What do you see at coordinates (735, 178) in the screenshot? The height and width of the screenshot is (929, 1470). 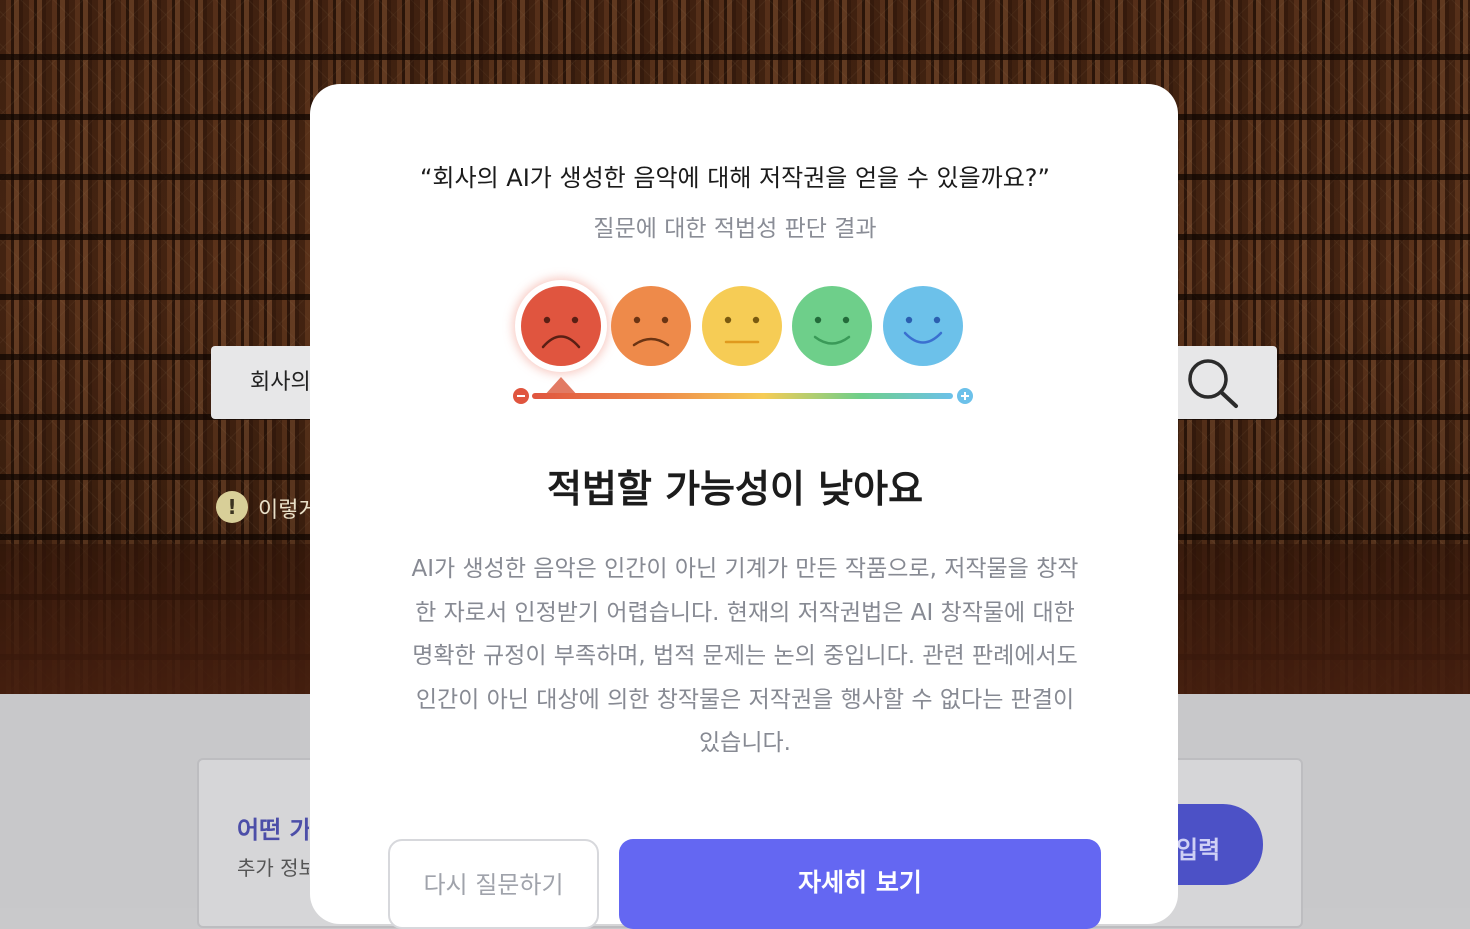 I see `question-text: “회사의 AI가 생성한 음악에 대해 저작권을 얻을 수 있을까요?”` at bounding box center [735, 178].